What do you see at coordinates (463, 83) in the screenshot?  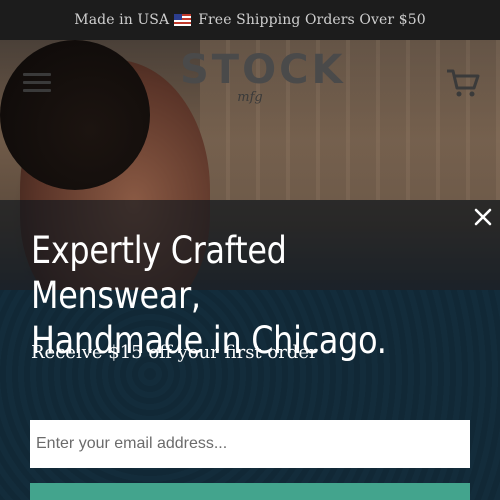 I see `cart-icon` at bounding box center [463, 83].